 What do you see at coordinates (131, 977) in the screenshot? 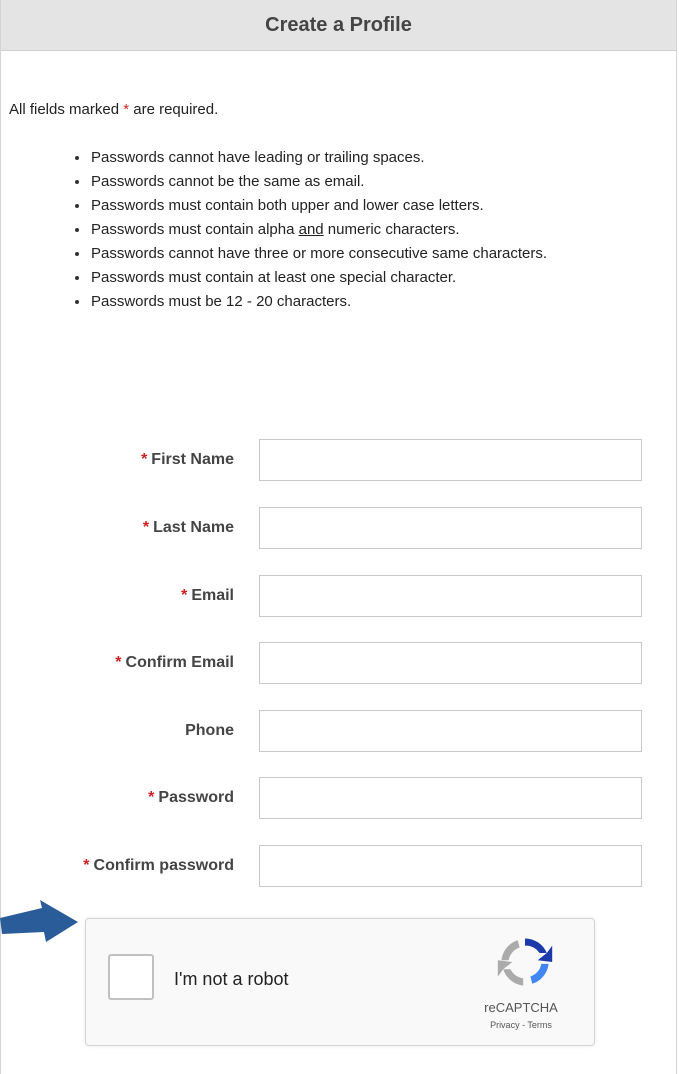
I see `recaptcha-checkbox` at bounding box center [131, 977].